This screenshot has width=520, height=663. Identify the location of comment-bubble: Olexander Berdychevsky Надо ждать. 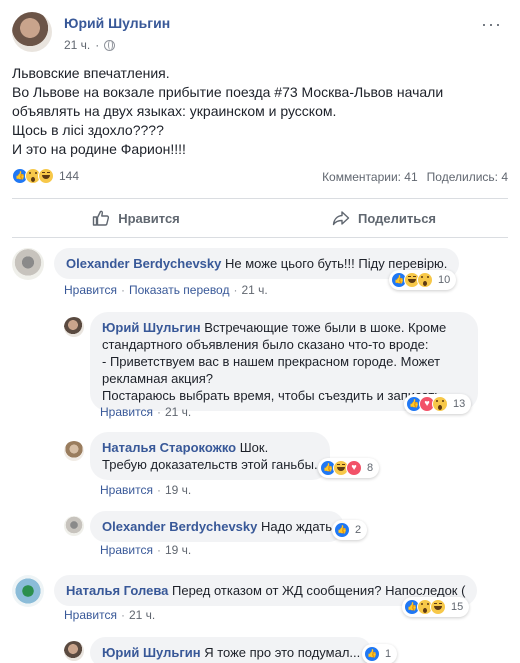
(217, 526).